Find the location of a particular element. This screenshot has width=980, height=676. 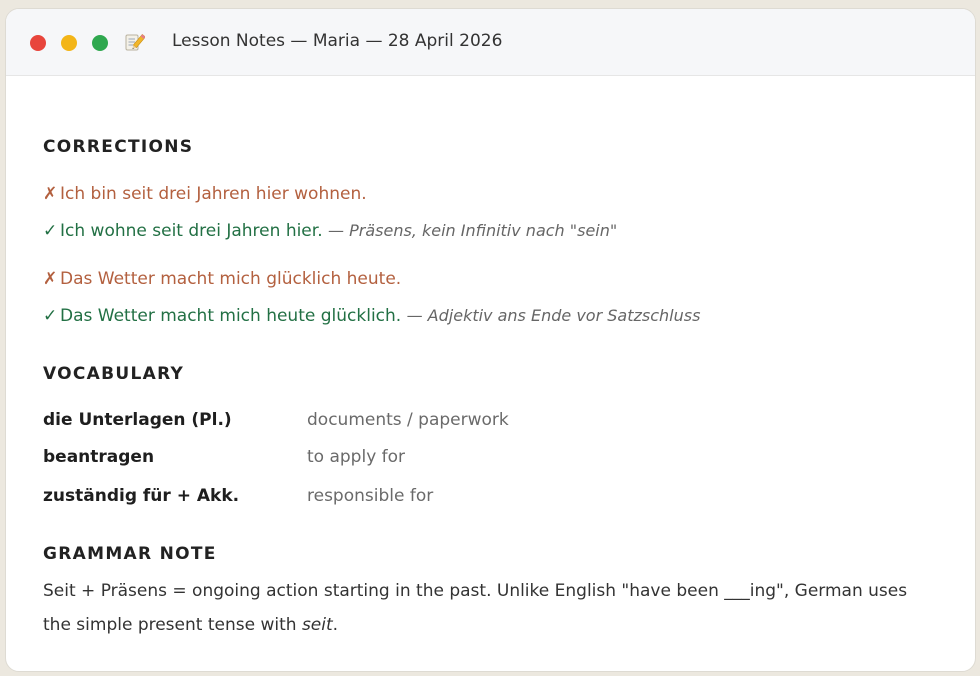

right-sentence: Ich wohne seit drei Jahren hier. is located at coordinates (191, 231).